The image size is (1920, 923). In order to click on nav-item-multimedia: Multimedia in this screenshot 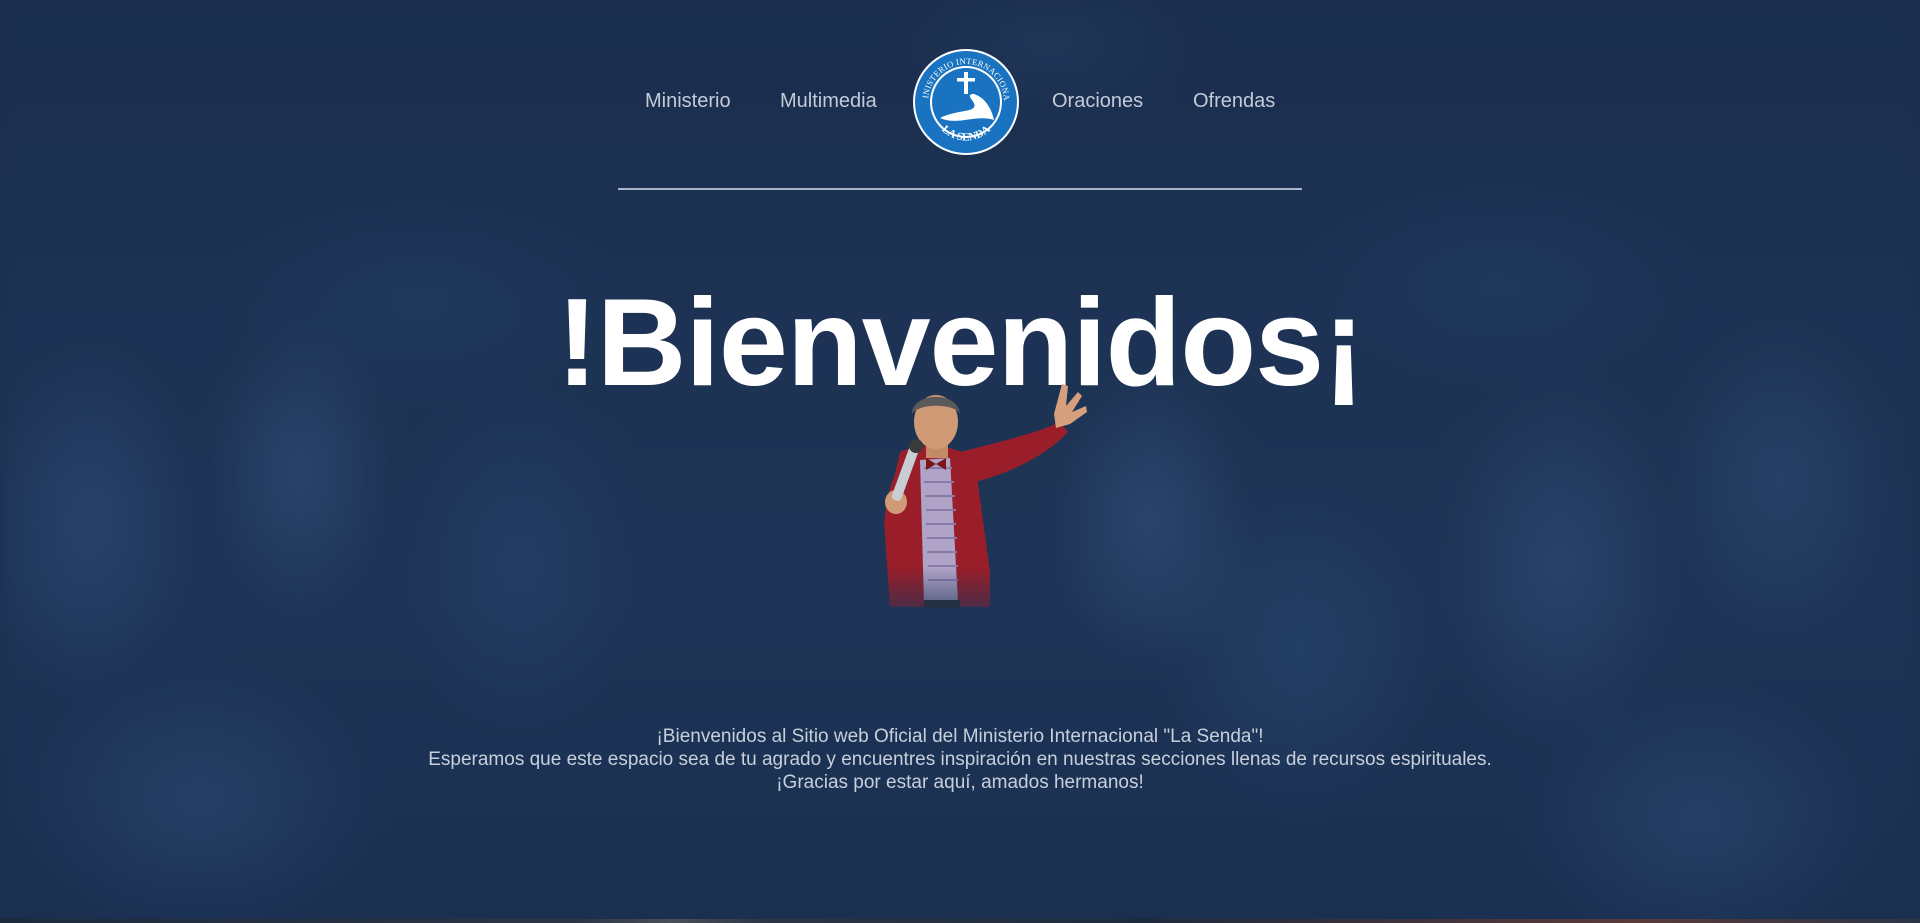, I will do `click(828, 101)`.